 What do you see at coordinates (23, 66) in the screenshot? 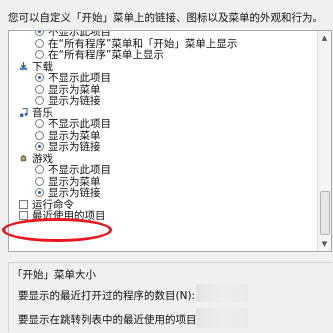
I see `download-icon` at bounding box center [23, 66].